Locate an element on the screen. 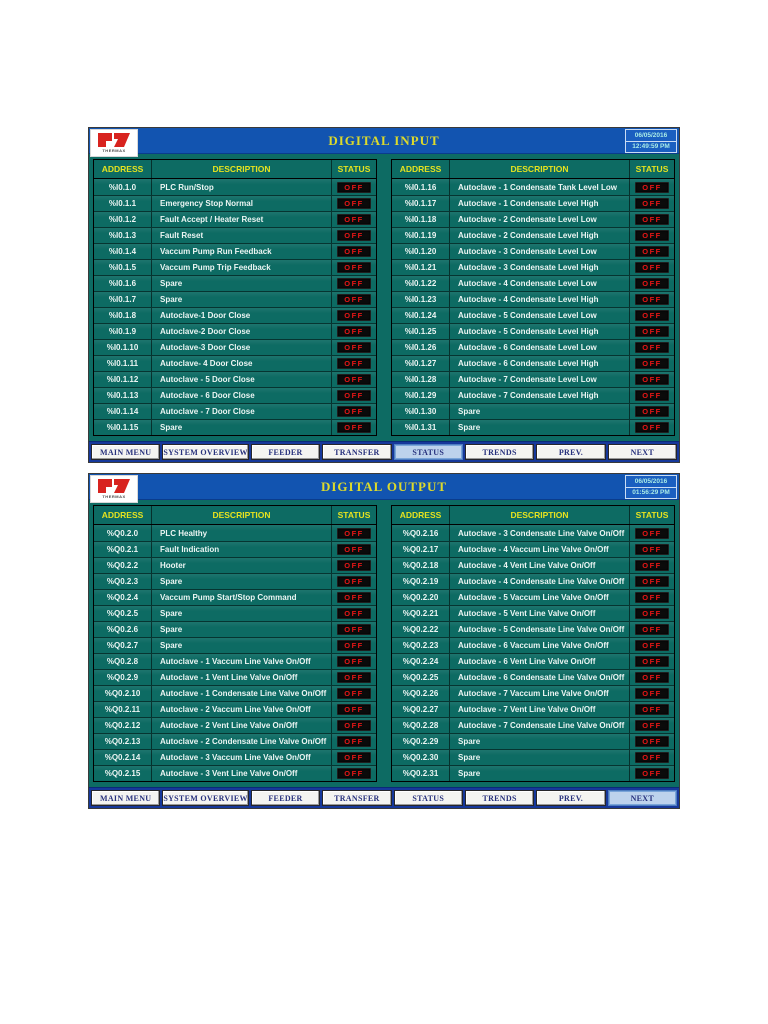 This screenshot has width=768, height=1024. table-row: %I0.1.1 Emergency Stop Normal OFF is located at coordinates (235, 203).